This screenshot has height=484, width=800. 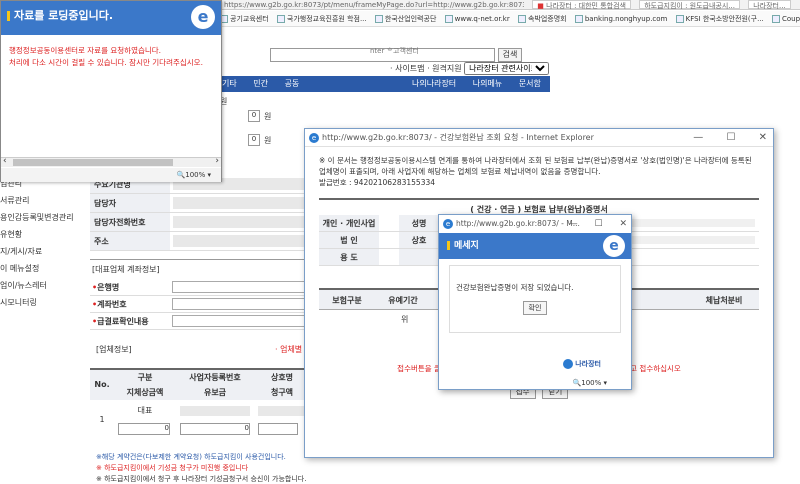 I want to click on bookmark-item: 한국산업인력공단, so click(x=405, y=19).